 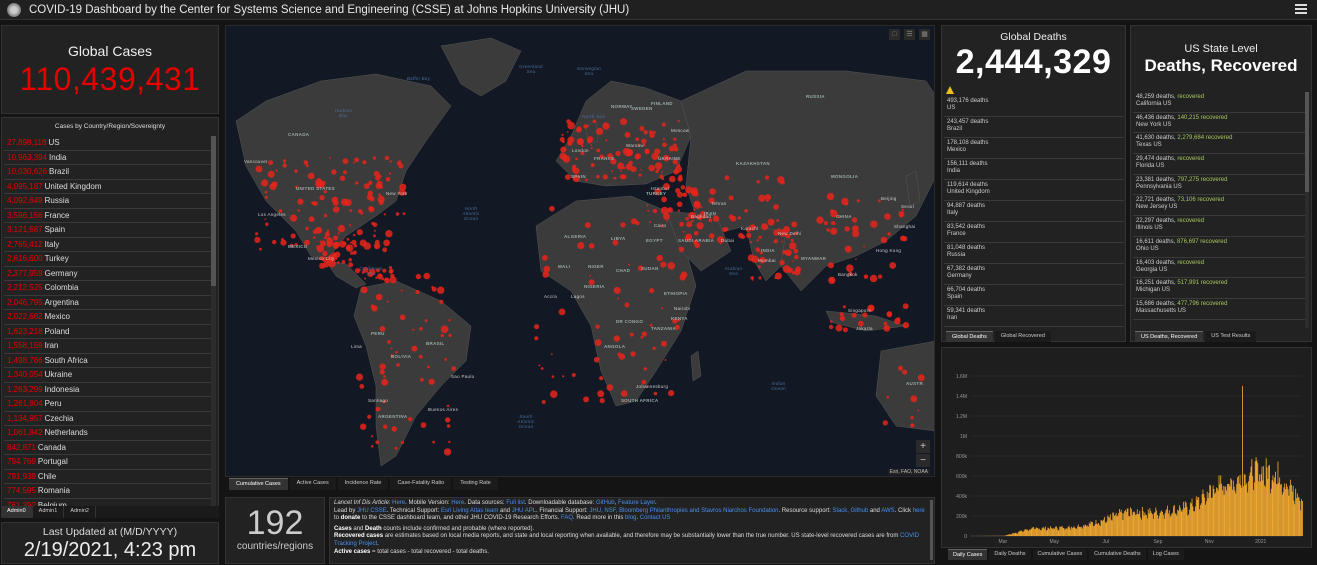 I want to click on tab-us-deaths-recovered: US Deaths, Recovered, so click(x=1169, y=336).